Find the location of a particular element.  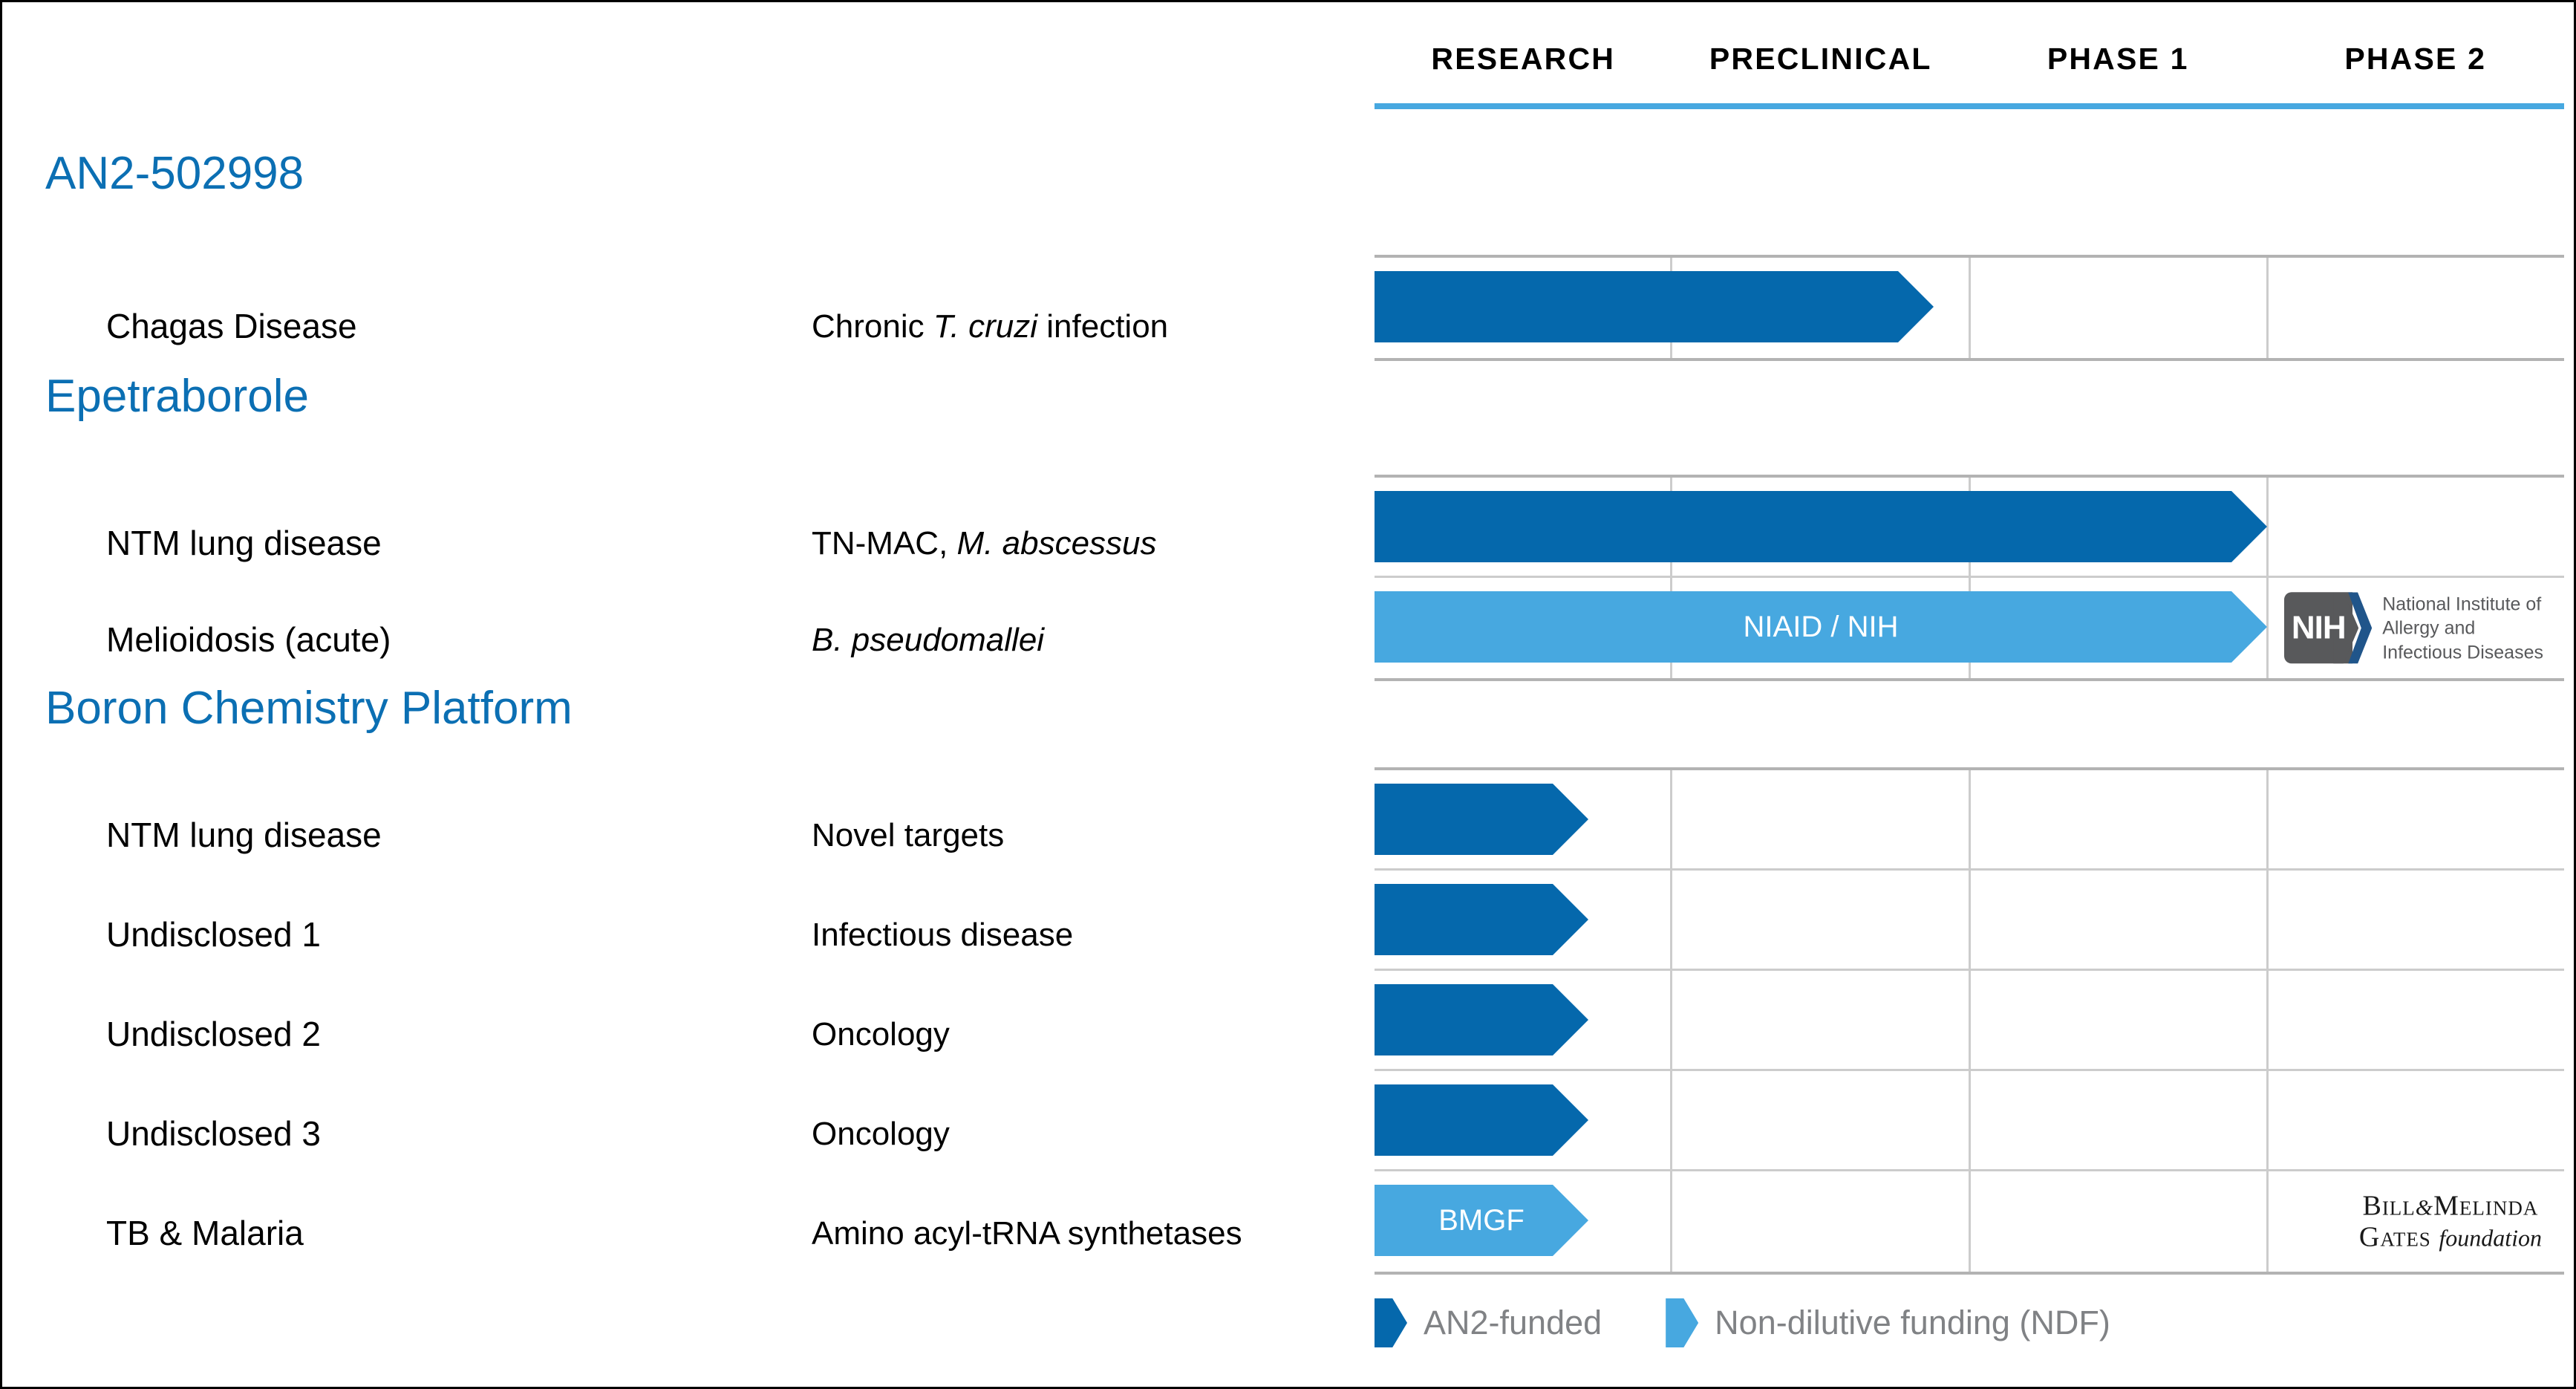

detail-suffix: infection is located at coordinates (1103, 326).